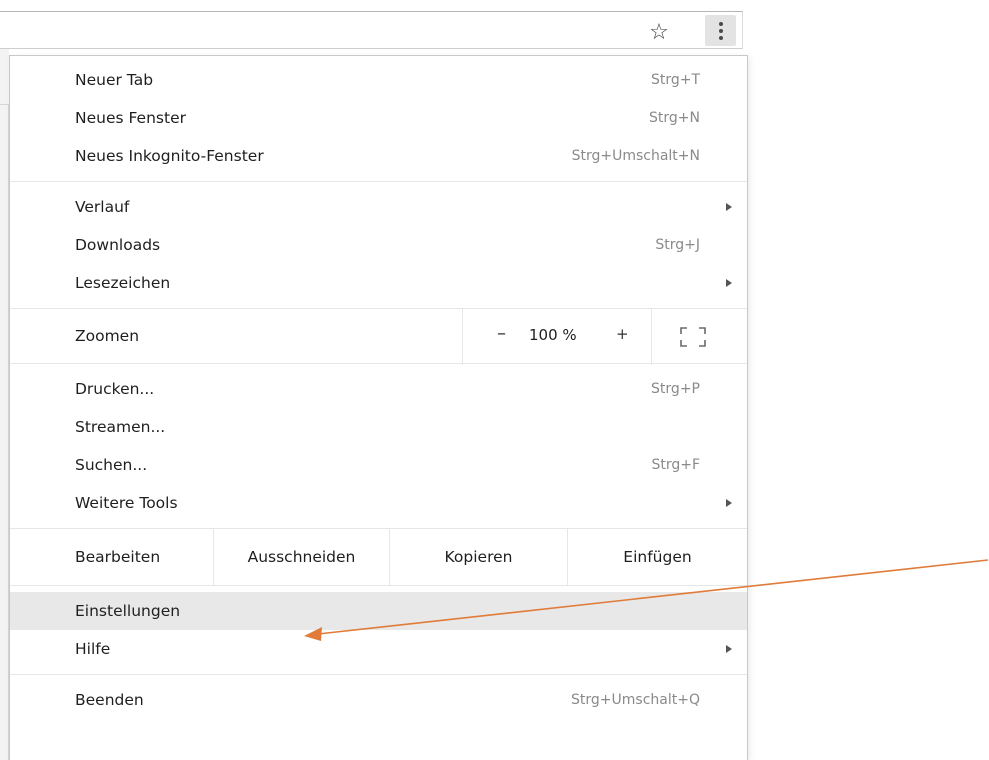  I want to click on cut-button: Ausschneiden, so click(301, 557).